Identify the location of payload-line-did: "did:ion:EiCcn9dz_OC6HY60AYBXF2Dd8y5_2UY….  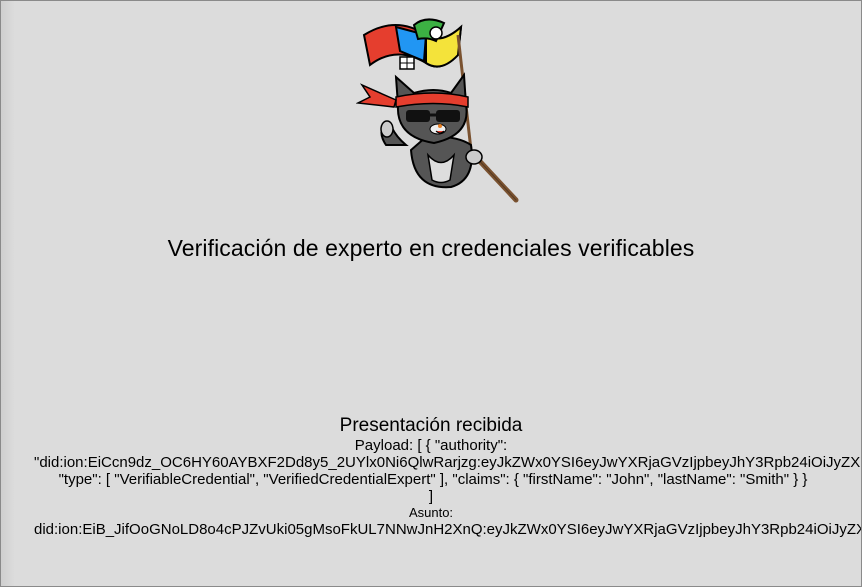
(447, 462).